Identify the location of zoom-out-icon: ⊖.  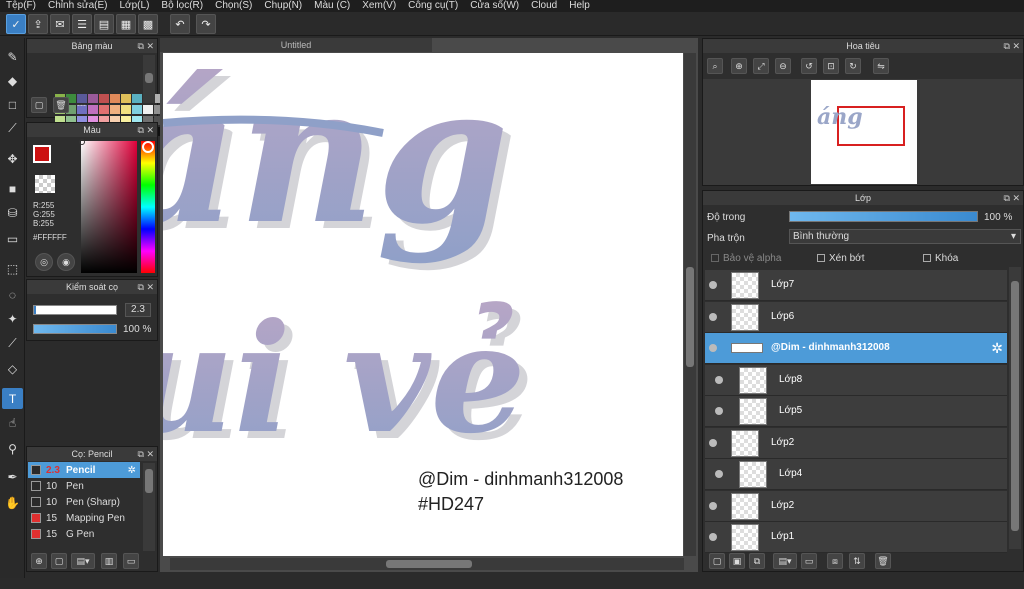
(783, 66).